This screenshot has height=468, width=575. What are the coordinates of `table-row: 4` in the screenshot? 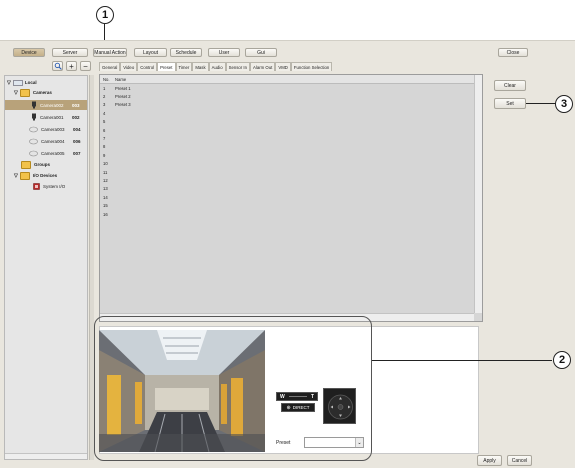 It's located at (107, 113).